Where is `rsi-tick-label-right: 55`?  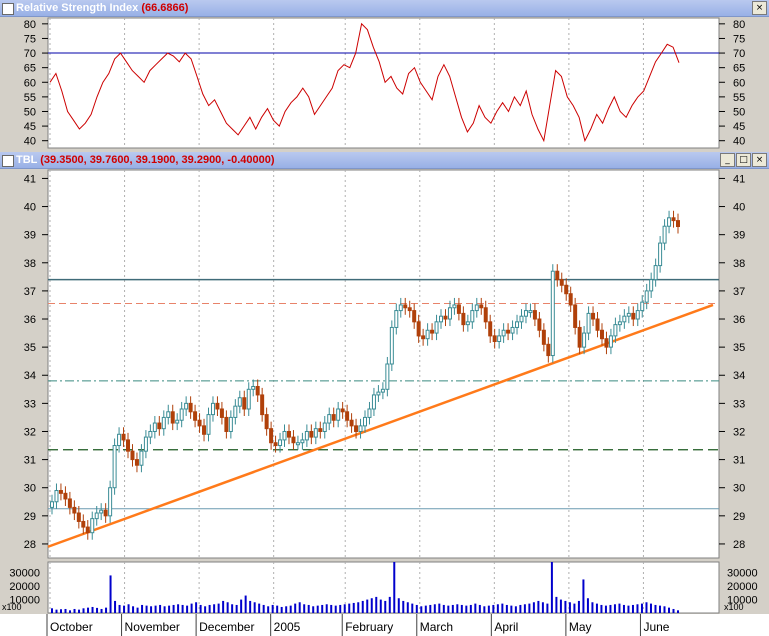 rsi-tick-label-right: 55 is located at coordinates (739, 98).